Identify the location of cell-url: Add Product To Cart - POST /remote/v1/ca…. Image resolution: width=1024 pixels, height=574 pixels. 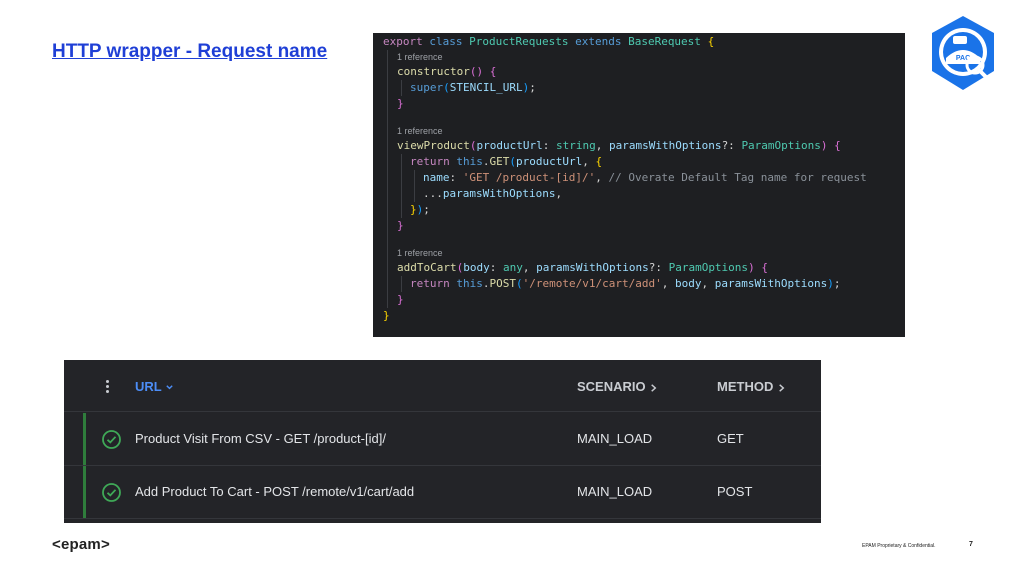
(275, 491).